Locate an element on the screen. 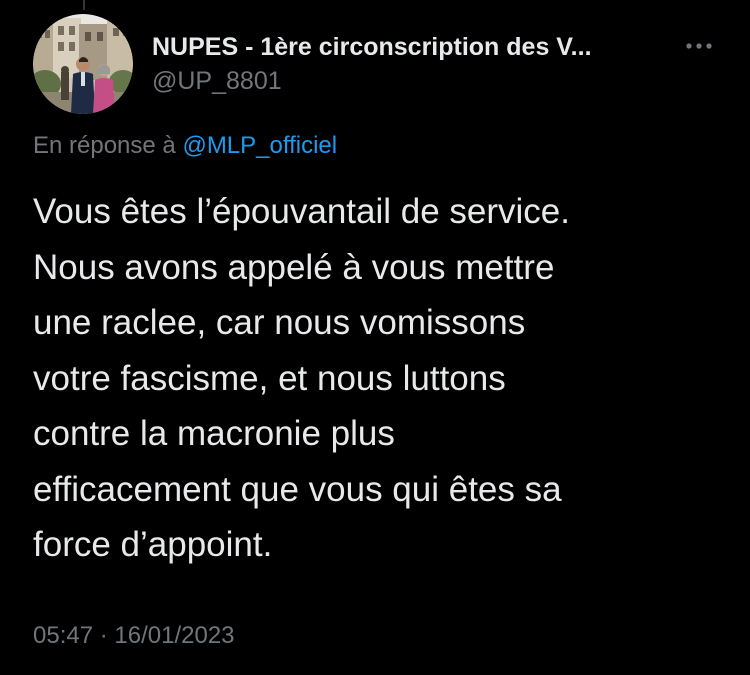 This screenshot has width=750, height=675. tweet-text-line: une raclee, car nous vomissons is located at coordinates (279, 322).